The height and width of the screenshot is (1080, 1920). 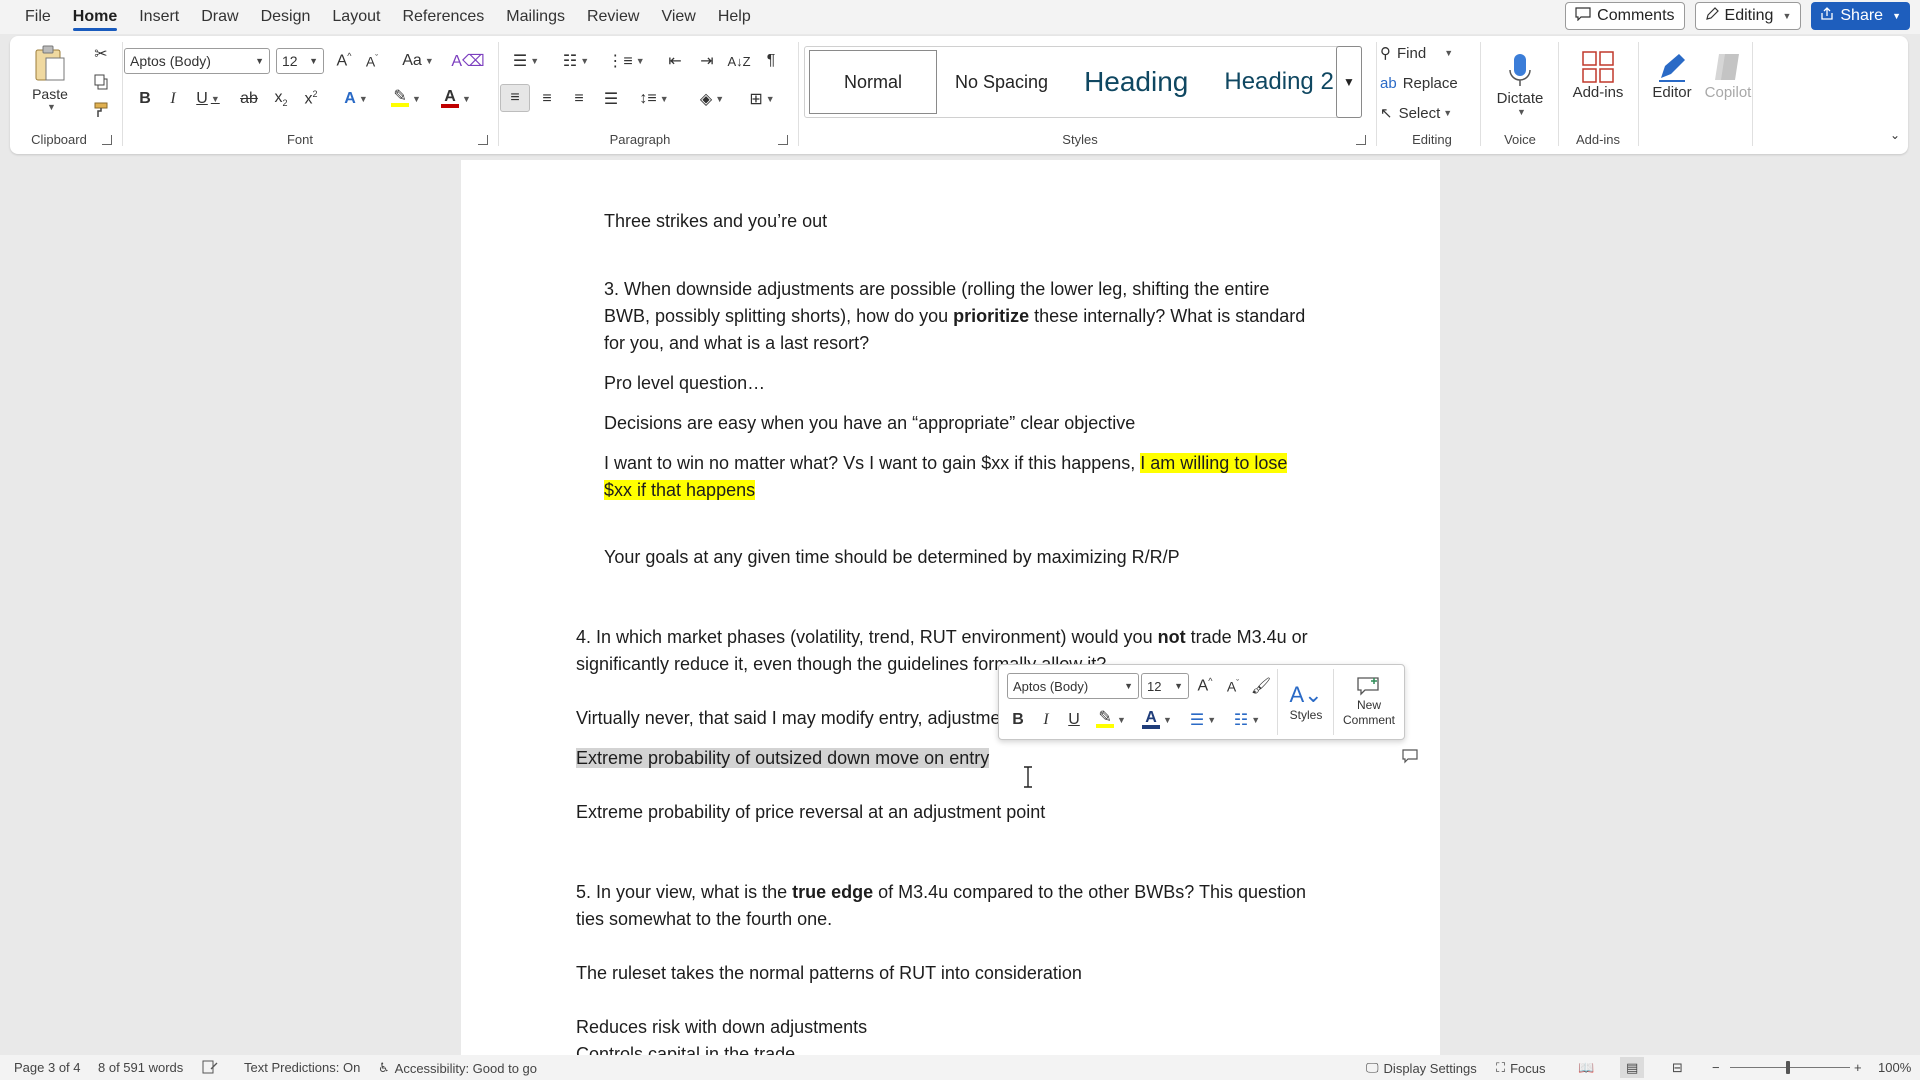 What do you see at coordinates (1074, 720) in the screenshot?
I see `mini-underline-button: U` at bounding box center [1074, 720].